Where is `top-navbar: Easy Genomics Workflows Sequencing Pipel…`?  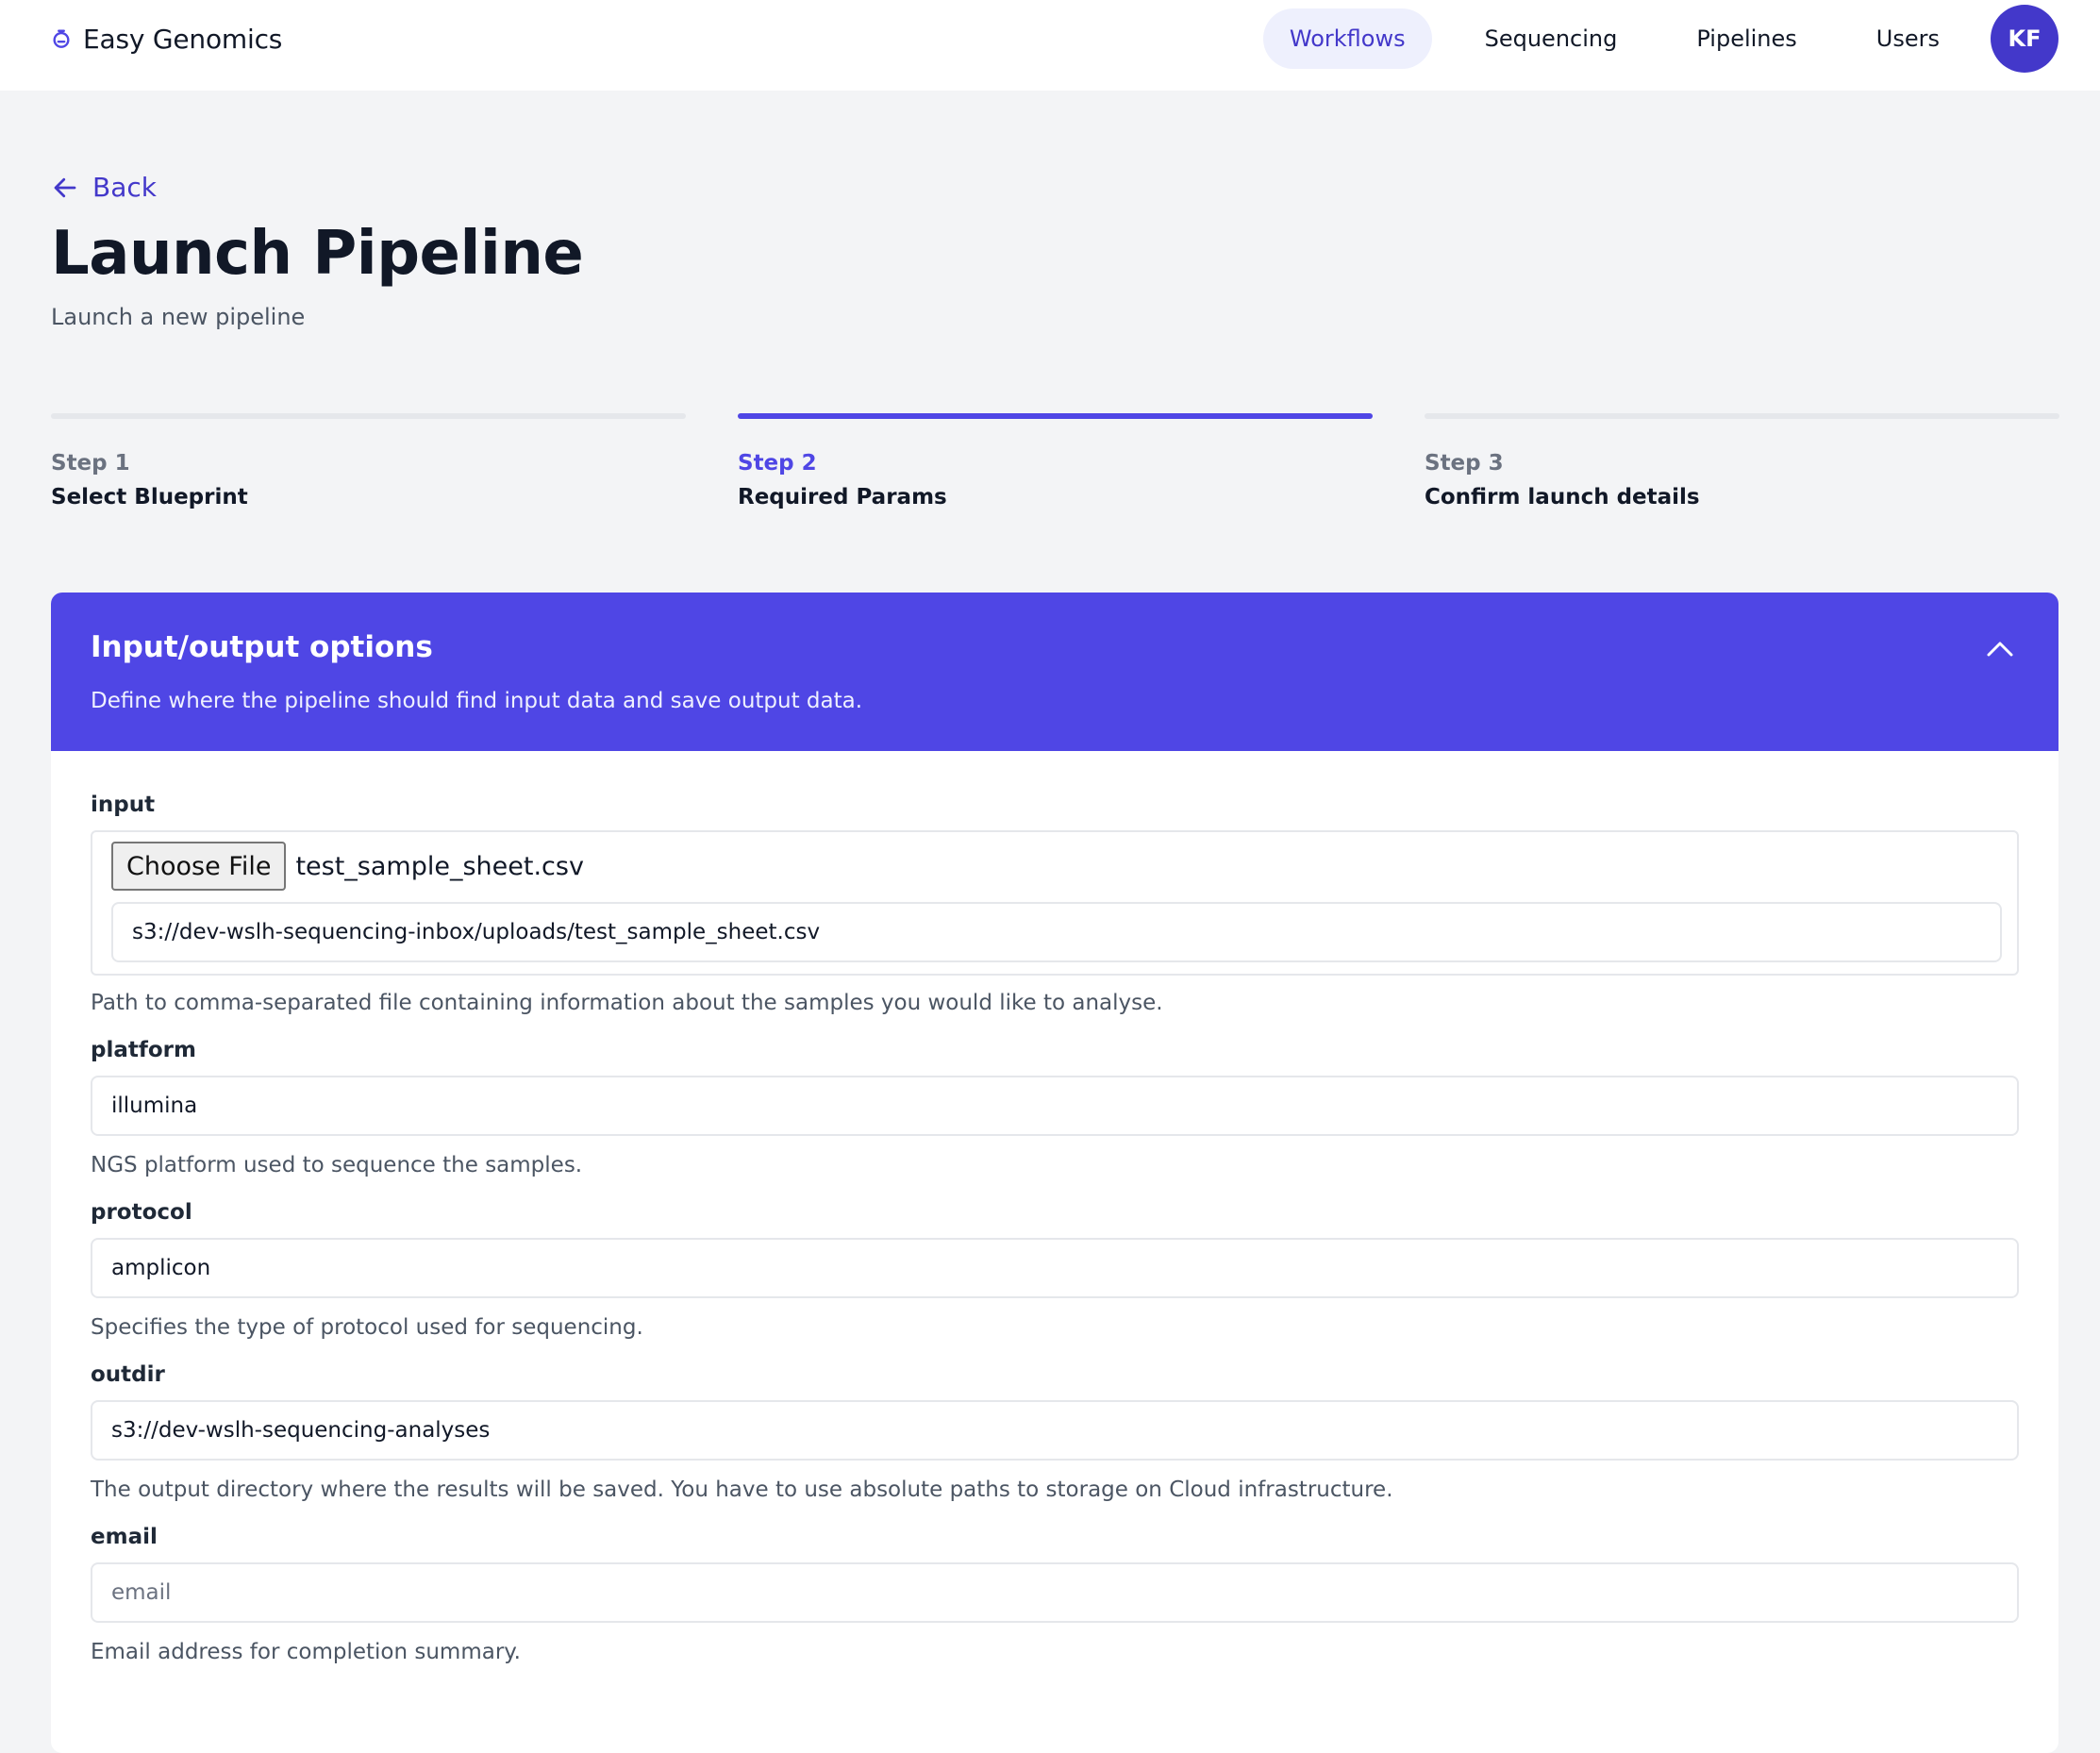 top-navbar: Easy Genomics Workflows Sequencing Pipel… is located at coordinates (1050, 45).